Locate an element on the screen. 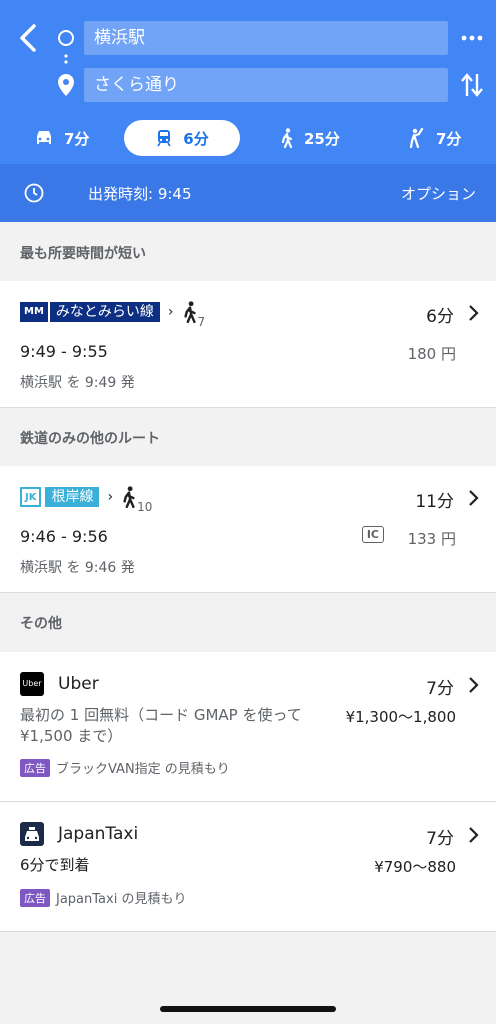 This screenshot has height=1024, width=496. depart-time-label: 出発時刻: 9:45 is located at coordinates (140, 194).